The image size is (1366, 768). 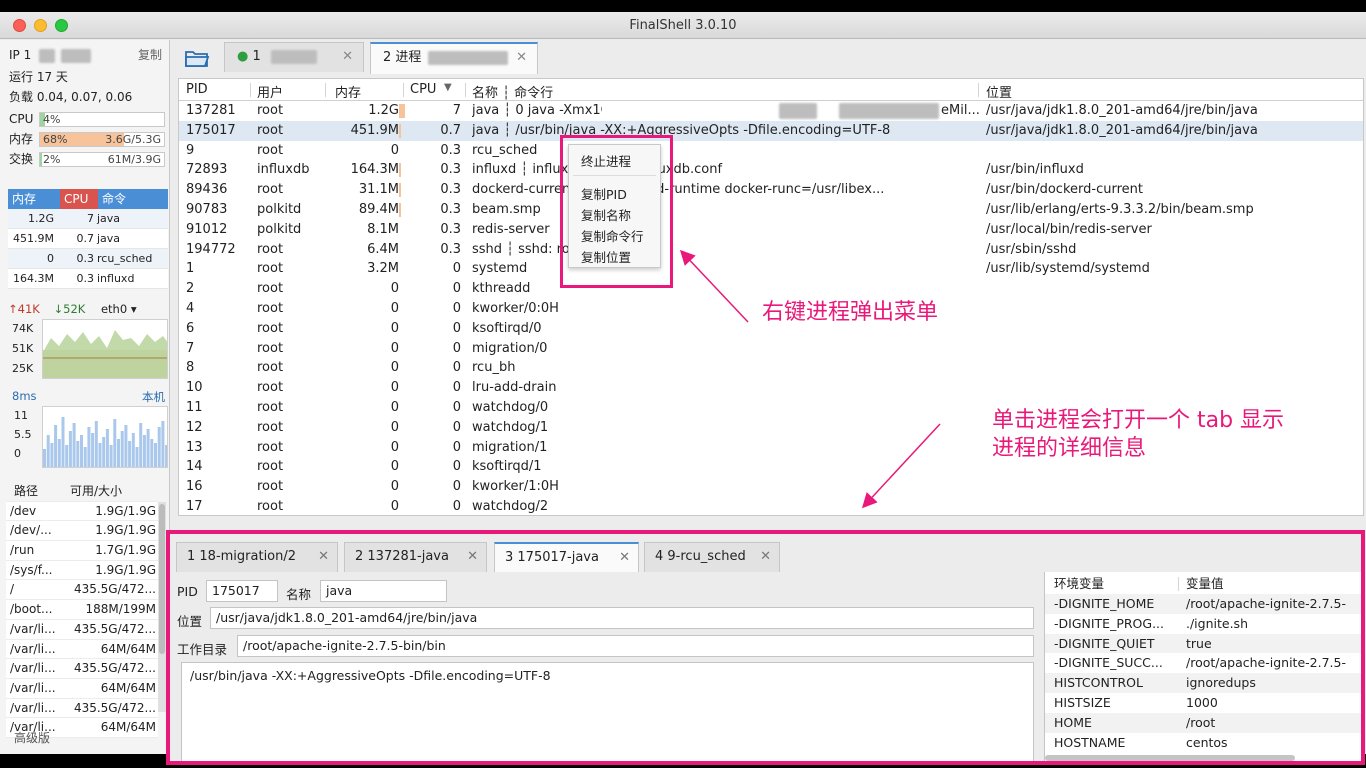 I want to click on annotation-click-line2: 进程的详细信息, so click(x=1069, y=448).